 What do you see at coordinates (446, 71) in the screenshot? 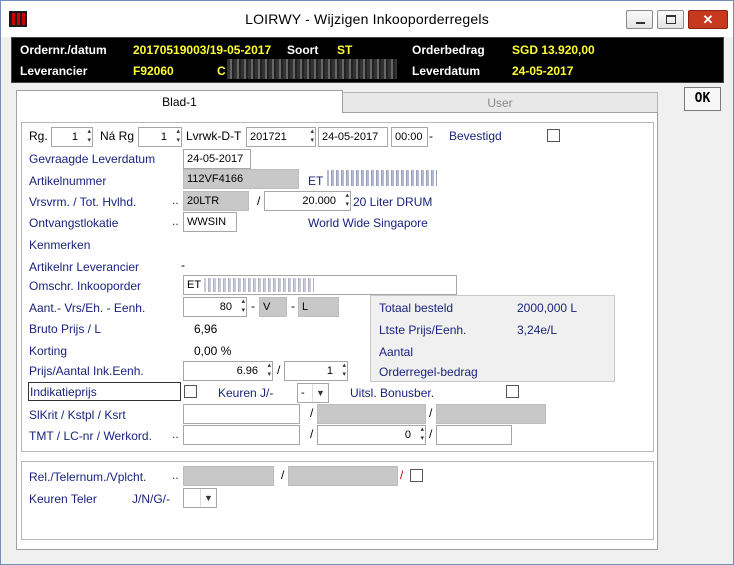
I see `leverdatum-label: Leverdatum` at bounding box center [446, 71].